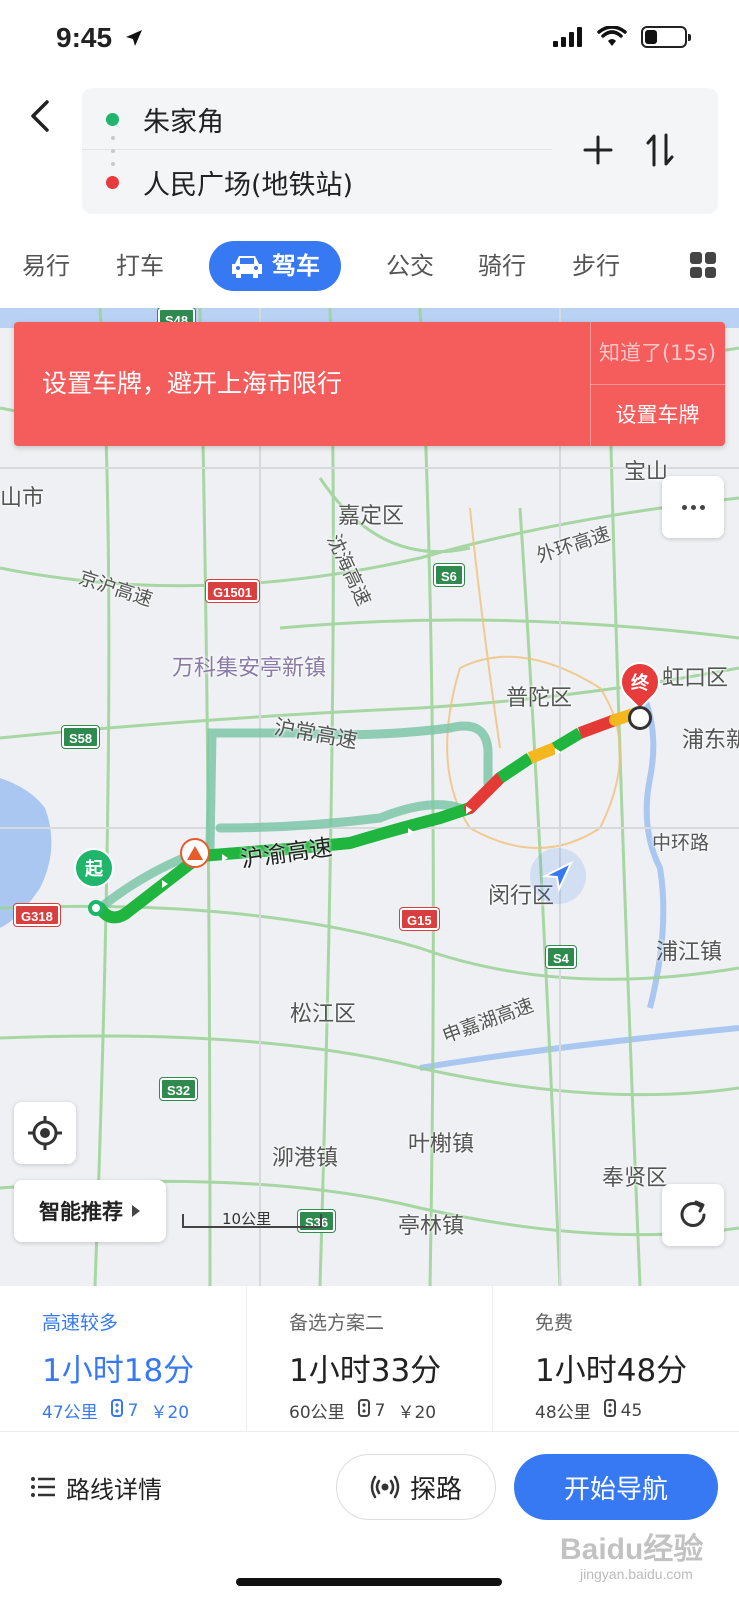 Image resolution: width=739 pixels, height=1600 pixels. I want to click on list-icon, so click(43, 1487).